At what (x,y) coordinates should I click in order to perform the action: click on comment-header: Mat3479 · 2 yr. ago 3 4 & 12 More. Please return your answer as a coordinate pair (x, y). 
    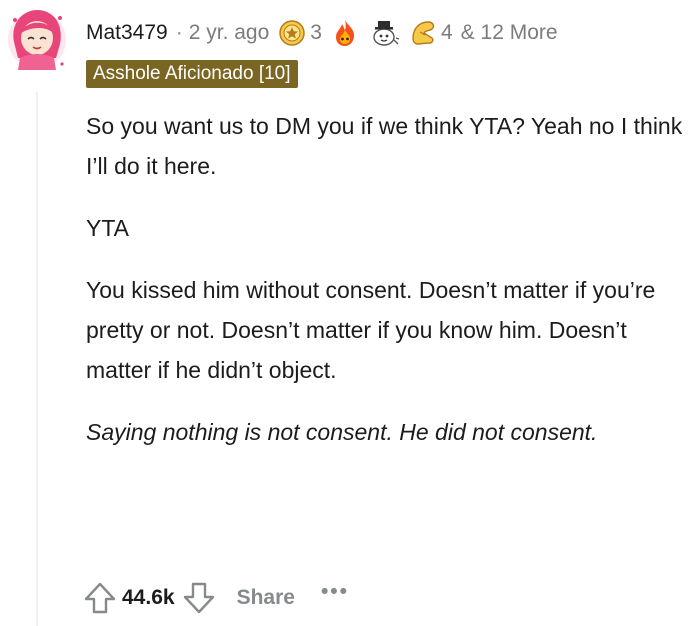
    Looking at the image, I should click on (322, 33).